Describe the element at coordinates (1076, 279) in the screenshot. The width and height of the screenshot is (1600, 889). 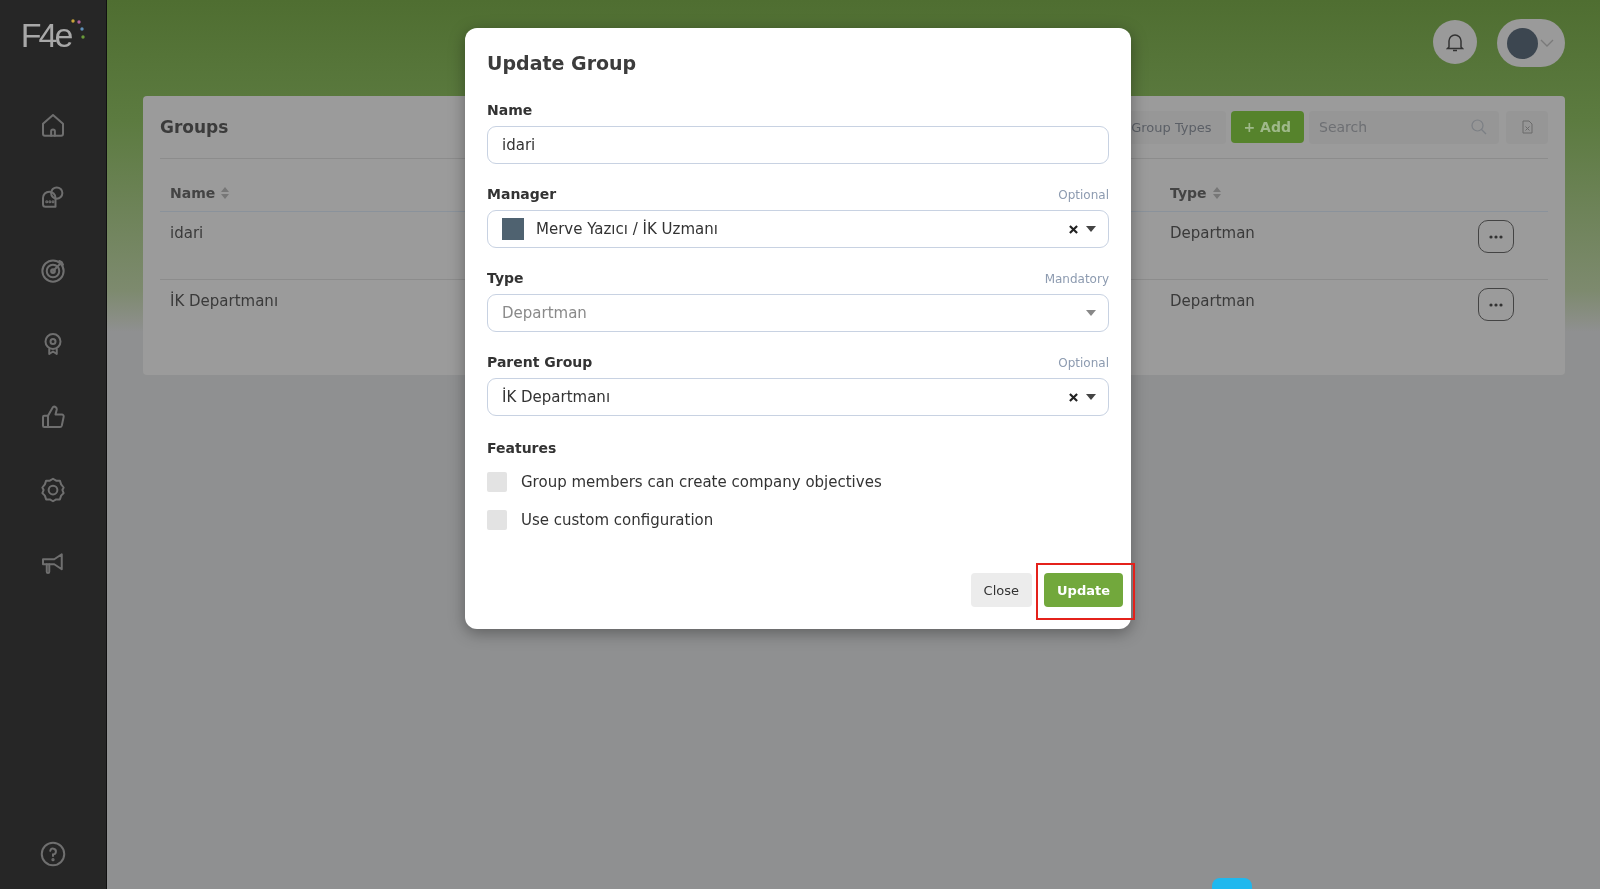
I see `field-hint: Mandatory` at that location.